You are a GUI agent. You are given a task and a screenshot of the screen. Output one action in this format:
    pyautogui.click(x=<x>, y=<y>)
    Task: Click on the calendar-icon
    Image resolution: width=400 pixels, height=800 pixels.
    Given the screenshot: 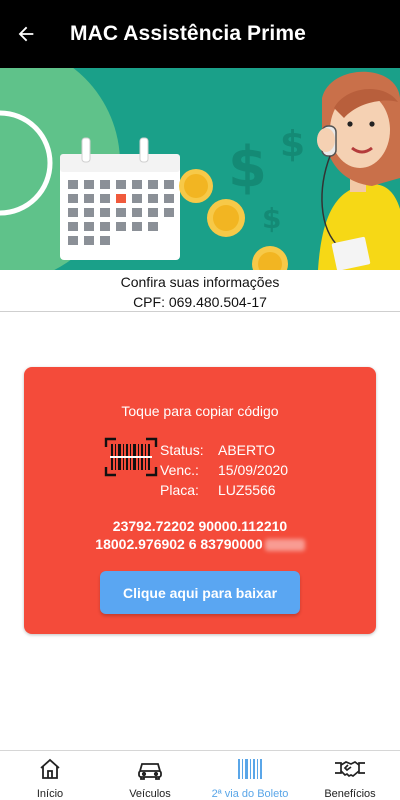 What is the action you would take?
    pyautogui.click(x=120, y=198)
    